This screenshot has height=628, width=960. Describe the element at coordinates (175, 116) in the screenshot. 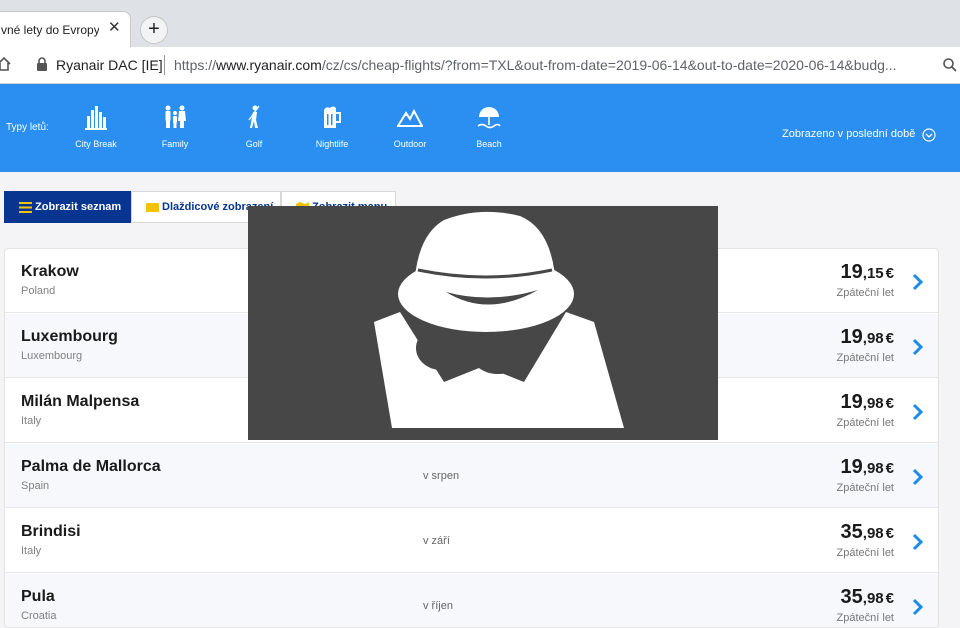

I see `family-icon` at that location.